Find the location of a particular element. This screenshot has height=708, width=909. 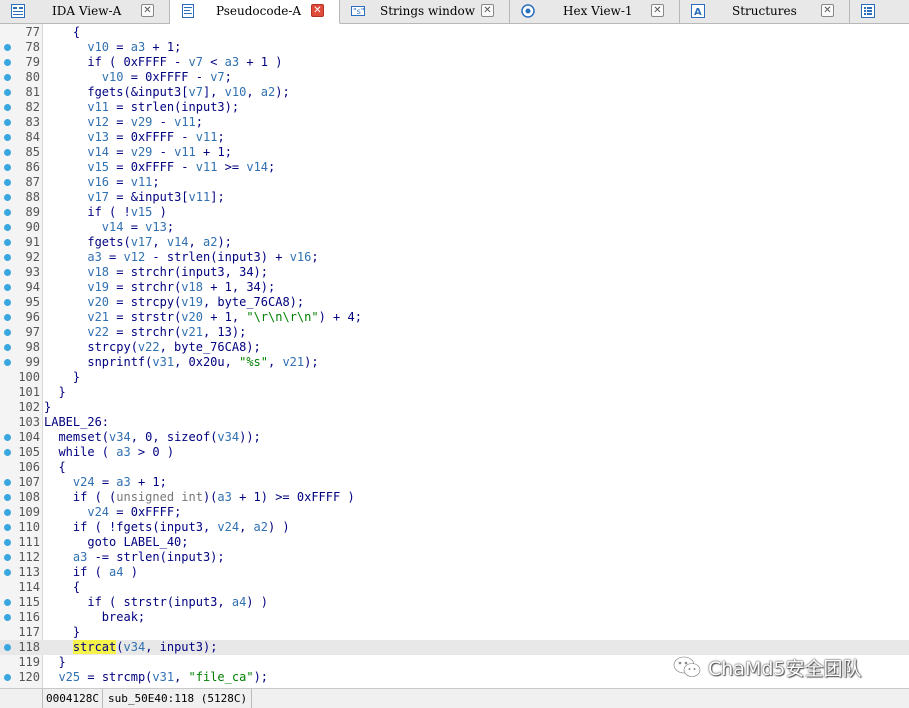

code-line: 110 if ( !fgets(input3, v24, a2) ) is located at coordinates (454, 527).